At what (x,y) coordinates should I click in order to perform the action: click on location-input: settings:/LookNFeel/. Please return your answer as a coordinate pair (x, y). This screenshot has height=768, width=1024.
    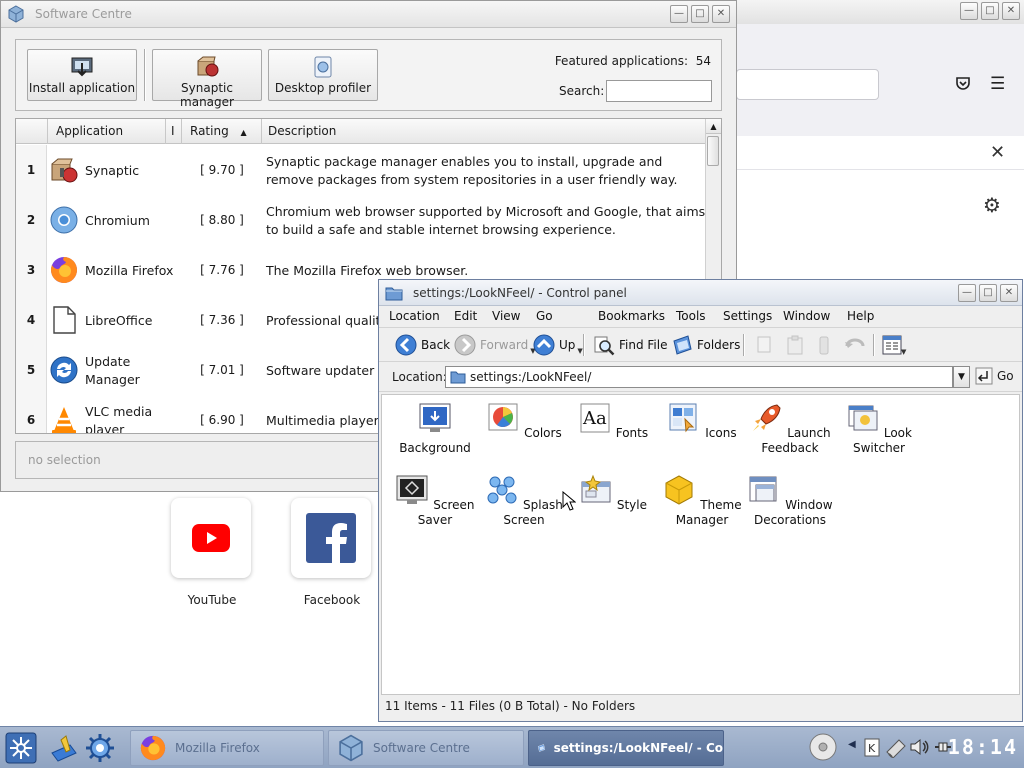
    Looking at the image, I should click on (699, 377).